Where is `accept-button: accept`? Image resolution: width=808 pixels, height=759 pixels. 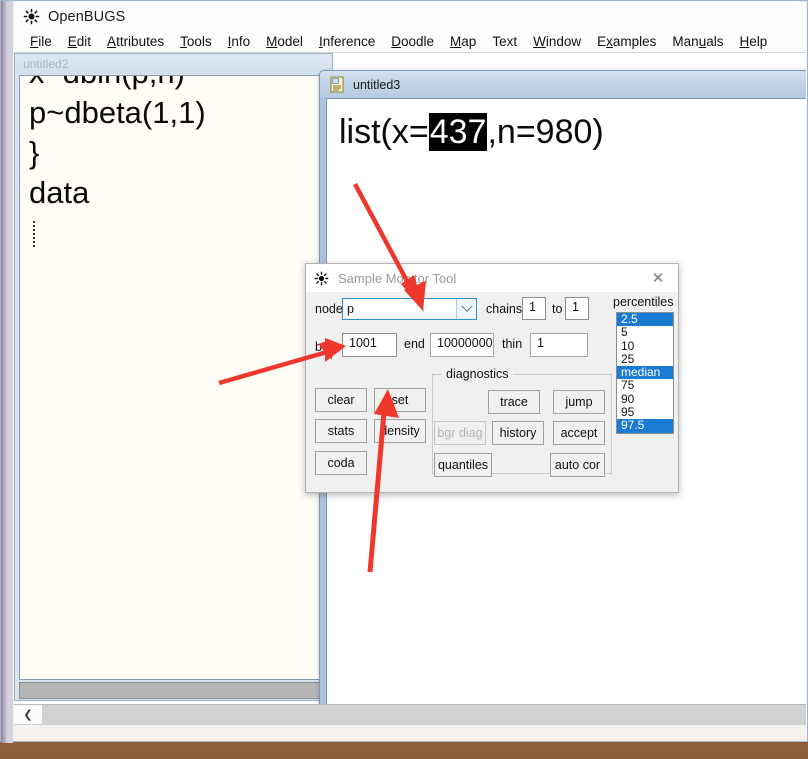
accept-button: accept is located at coordinates (579, 433).